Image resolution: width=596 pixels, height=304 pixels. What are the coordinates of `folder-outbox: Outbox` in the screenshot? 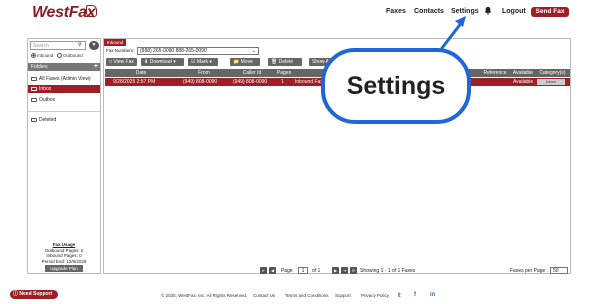 It's located at (64, 100).